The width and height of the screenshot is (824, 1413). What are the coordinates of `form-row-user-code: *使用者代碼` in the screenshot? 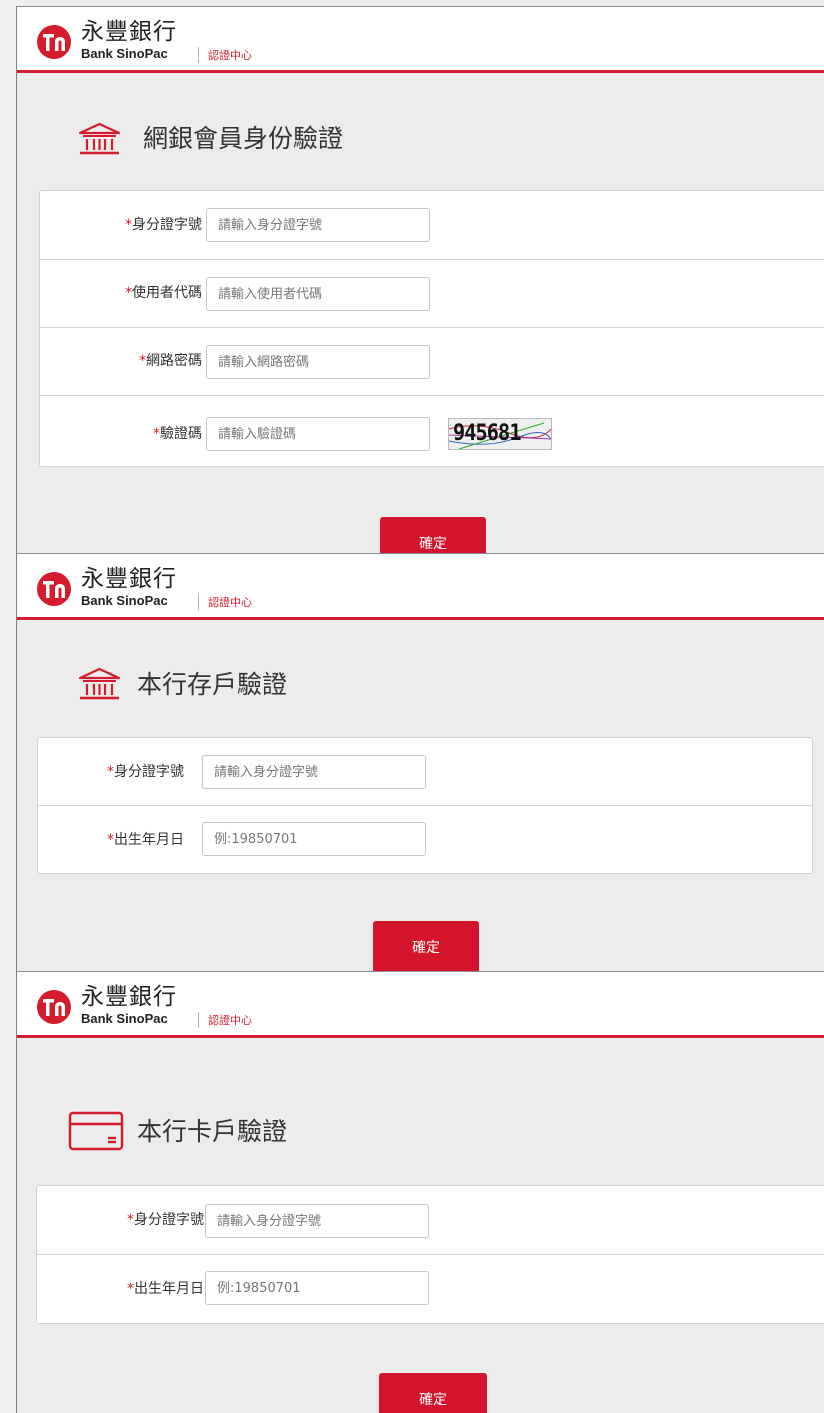 It's located at (432, 294).